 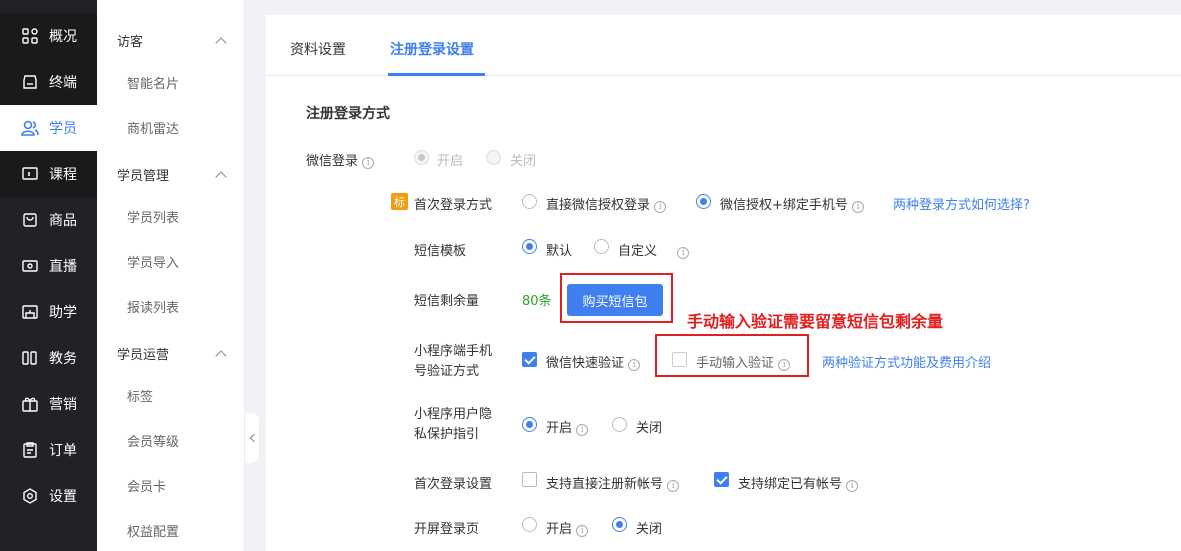 I want to click on subnav-item: 学员导入, so click(x=153, y=261).